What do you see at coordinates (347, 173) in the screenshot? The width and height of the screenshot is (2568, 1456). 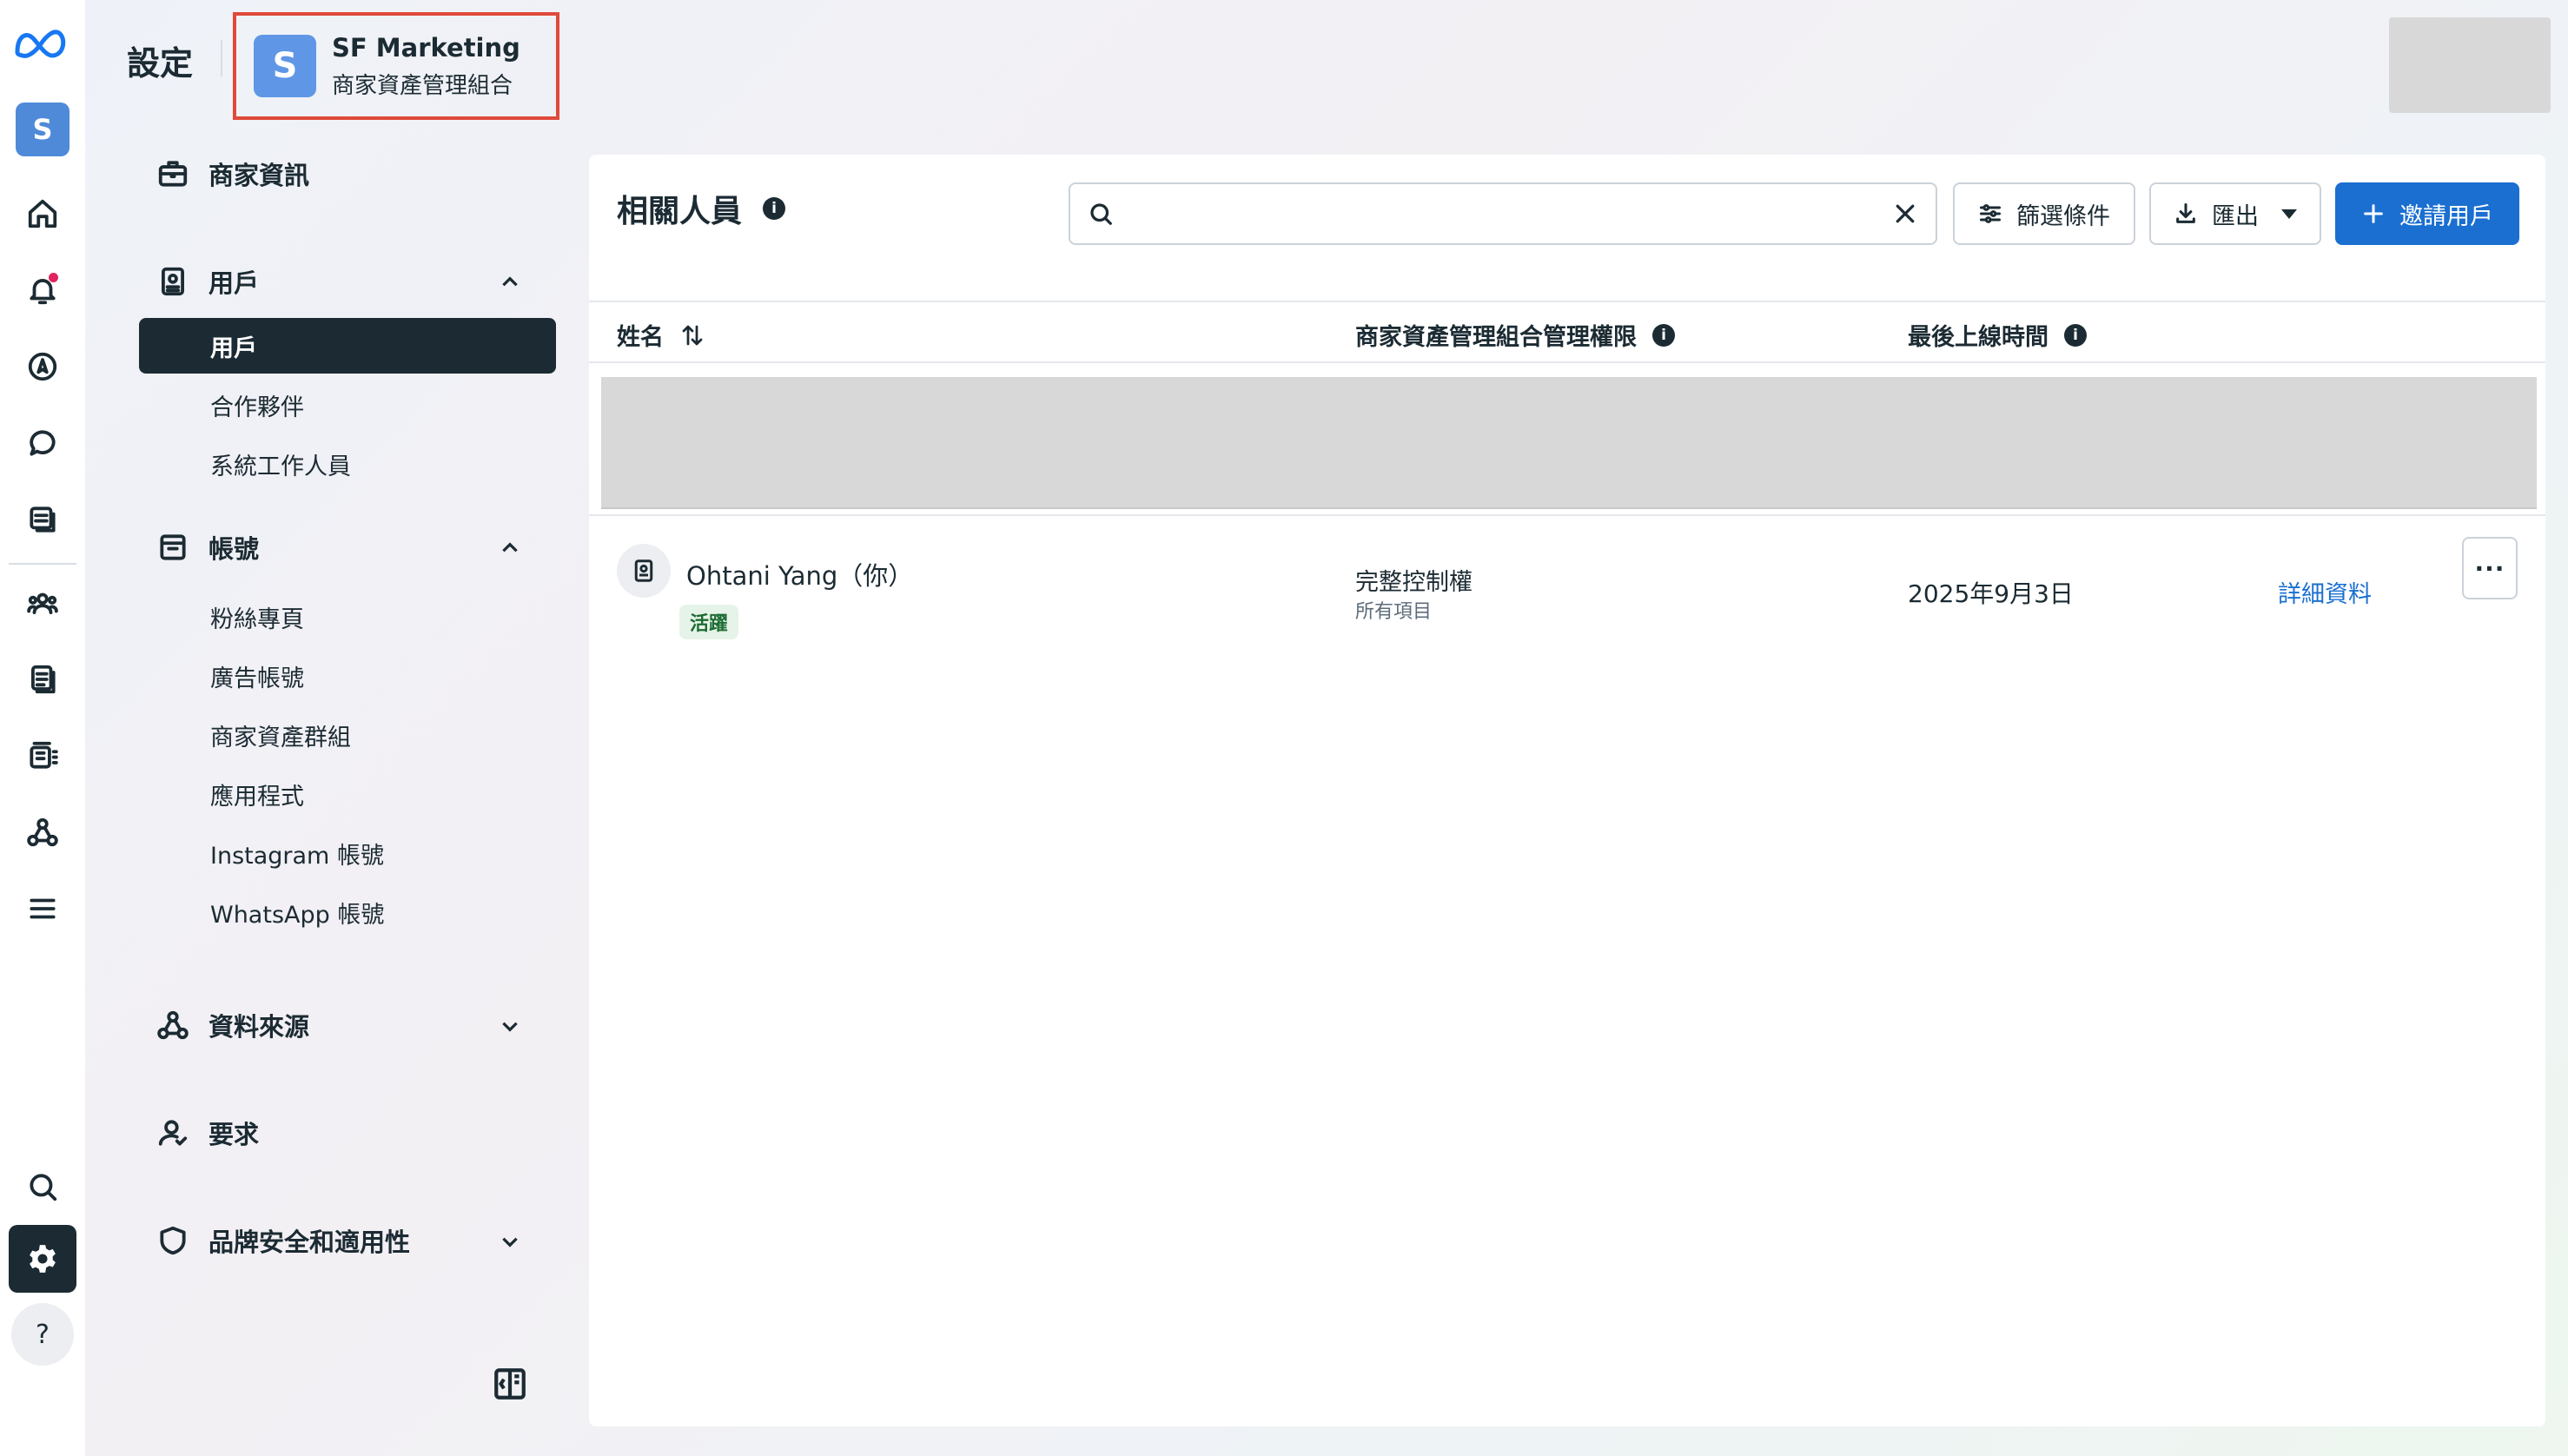 I see `nav-business-info: 商家資訊` at bounding box center [347, 173].